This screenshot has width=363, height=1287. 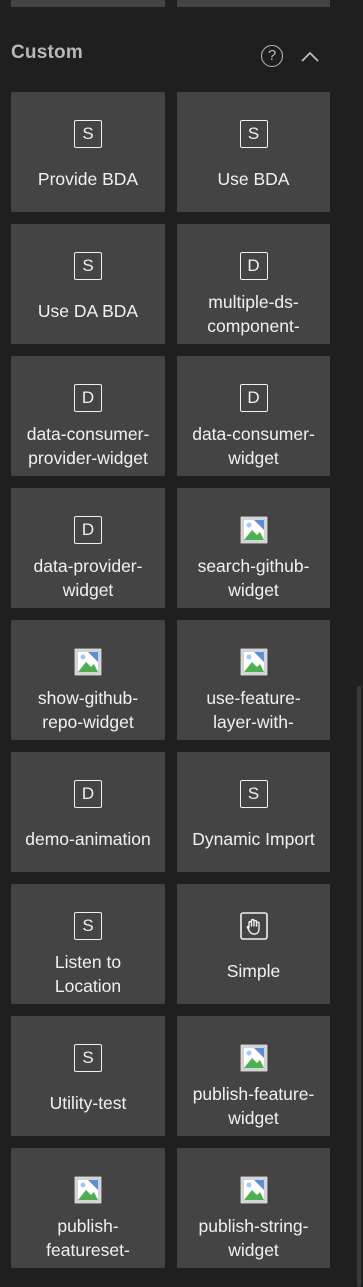 What do you see at coordinates (88, 311) in the screenshot?
I see `widget-label: Use DA BDA` at bounding box center [88, 311].